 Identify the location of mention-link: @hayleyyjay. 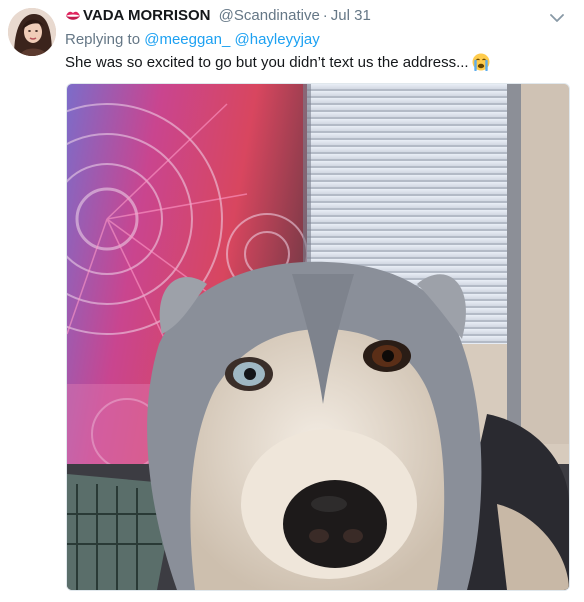
(277, 39).